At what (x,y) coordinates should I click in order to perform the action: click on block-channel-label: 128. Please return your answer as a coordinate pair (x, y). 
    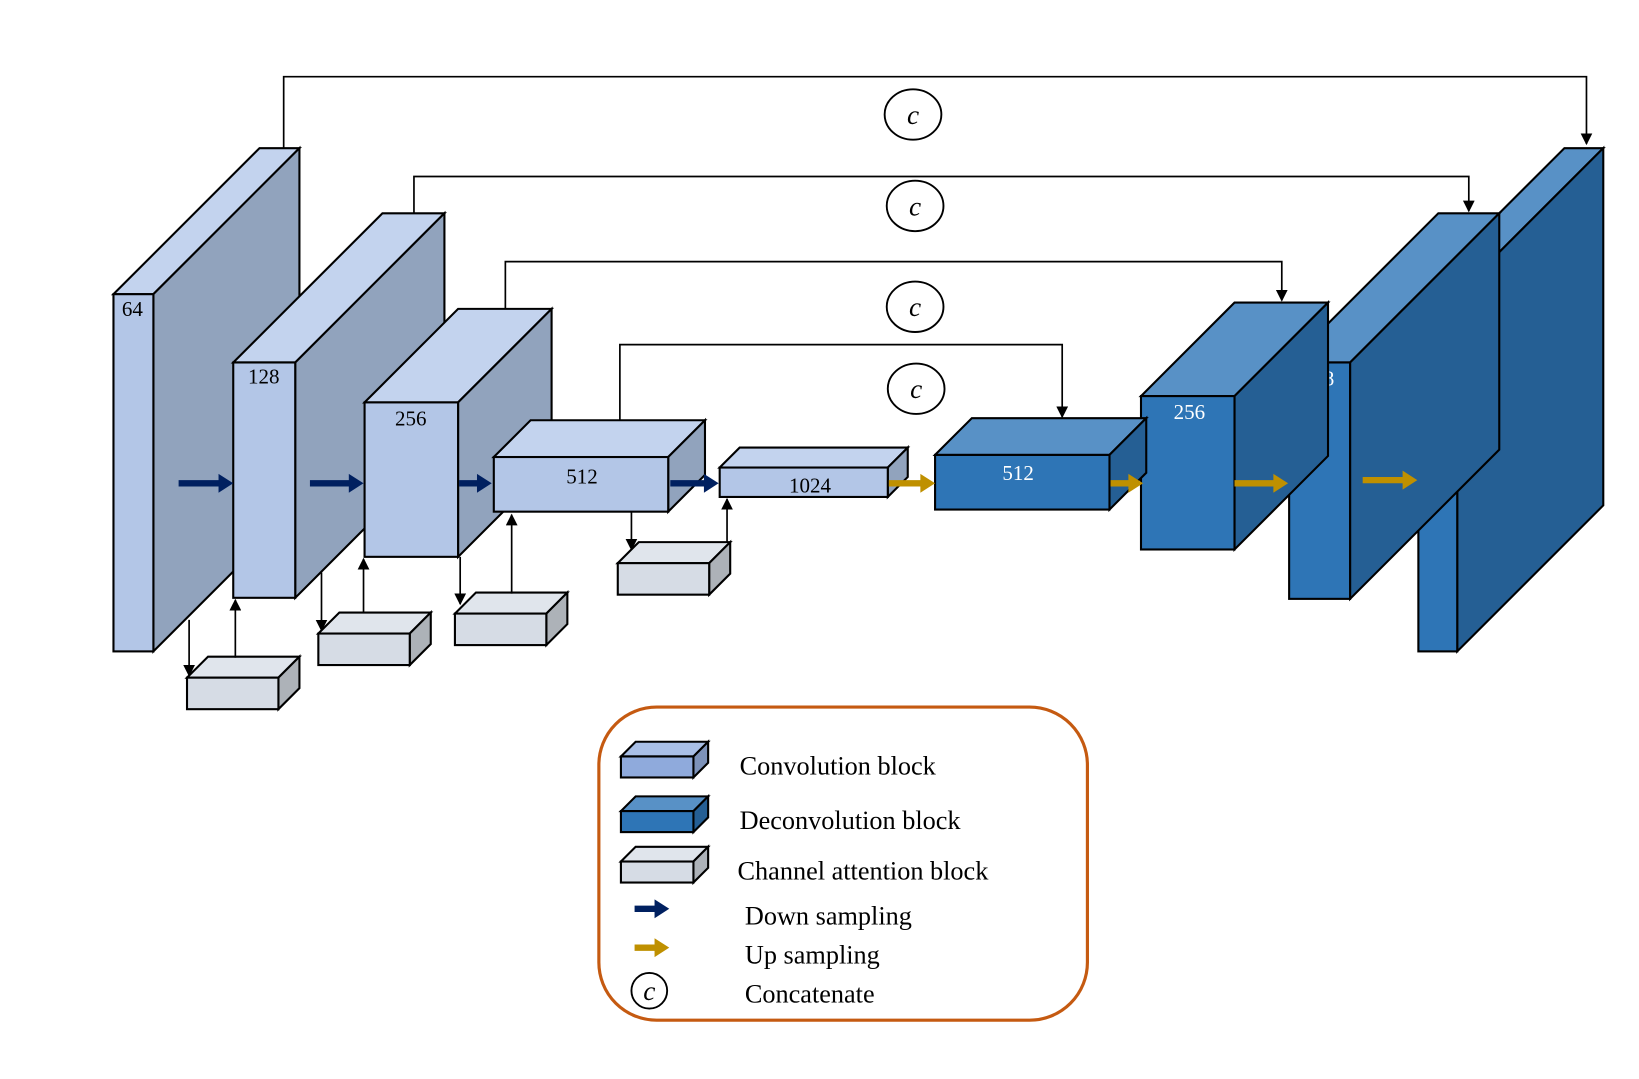
    Looking at the image, I should click on (264, 376).